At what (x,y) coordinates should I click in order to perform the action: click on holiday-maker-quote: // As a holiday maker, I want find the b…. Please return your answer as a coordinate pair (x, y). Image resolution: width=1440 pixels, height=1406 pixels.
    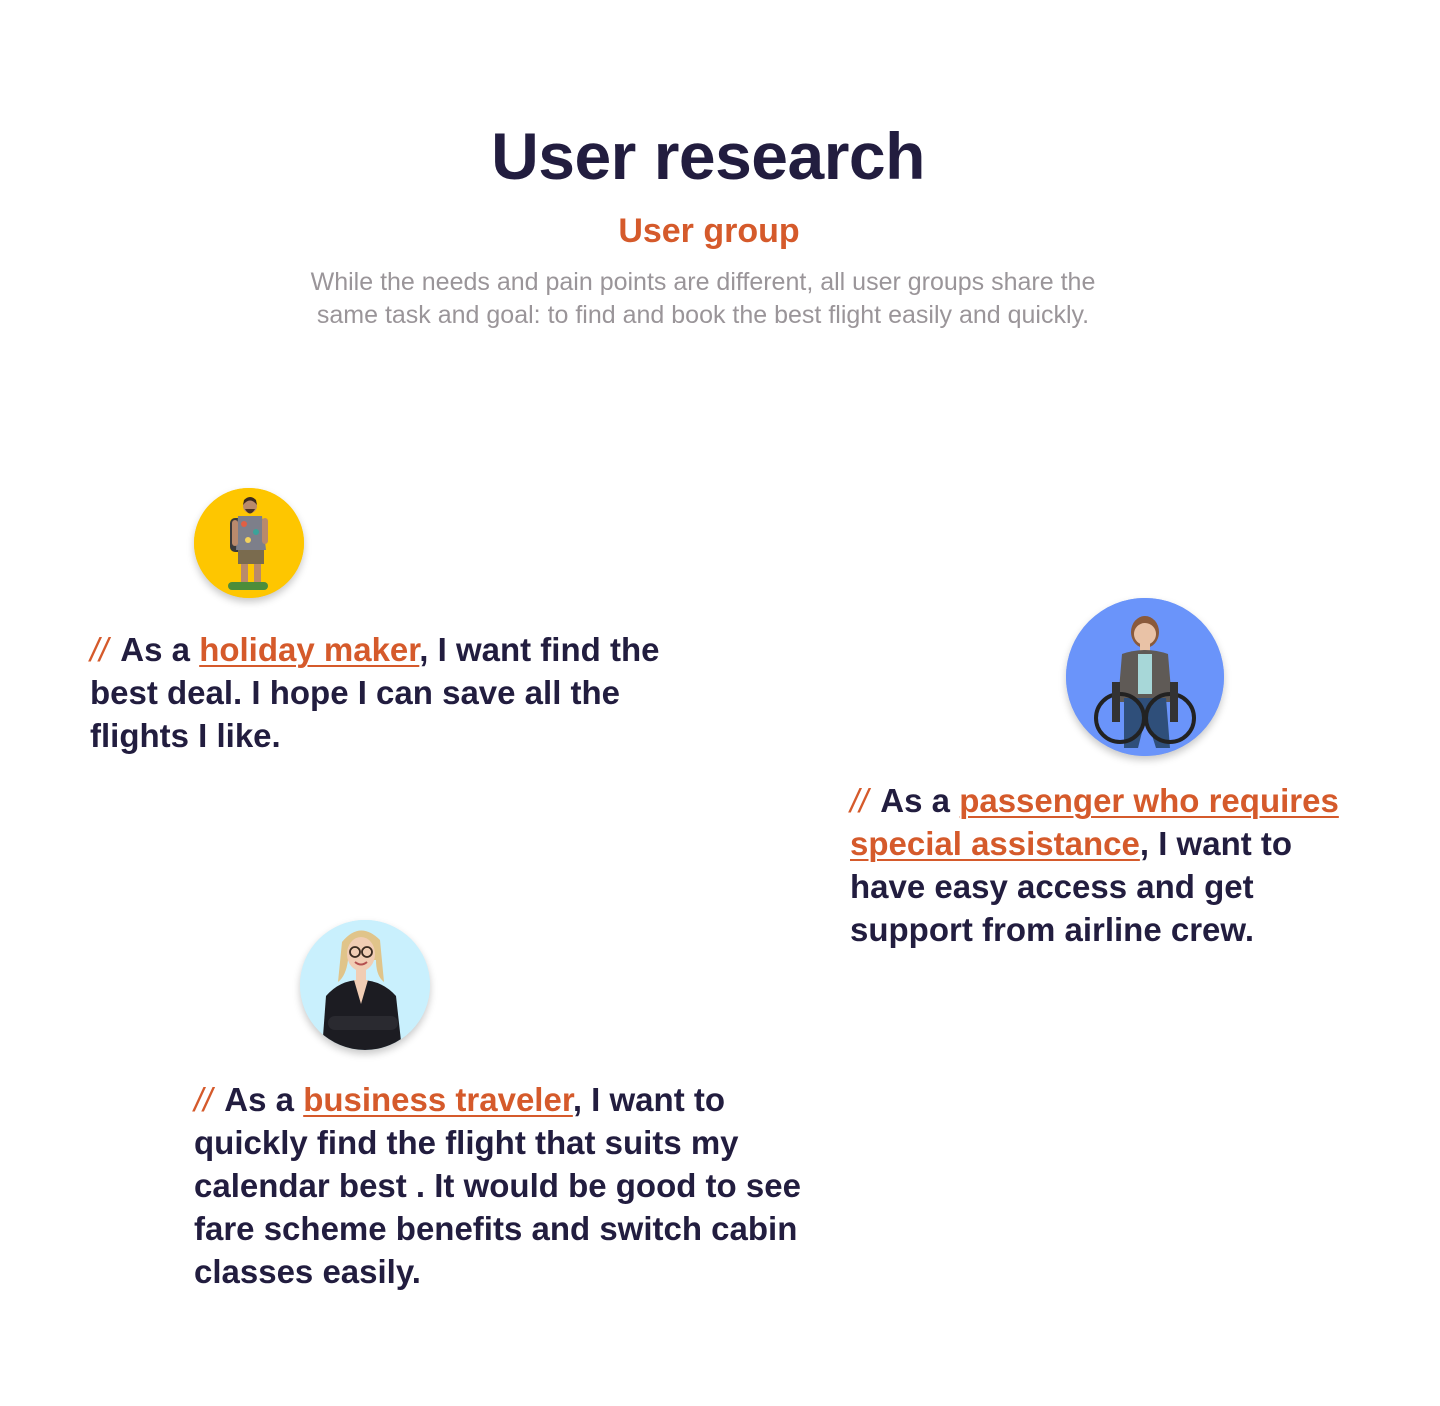
    Looking at the image, I should click on (400, 692).